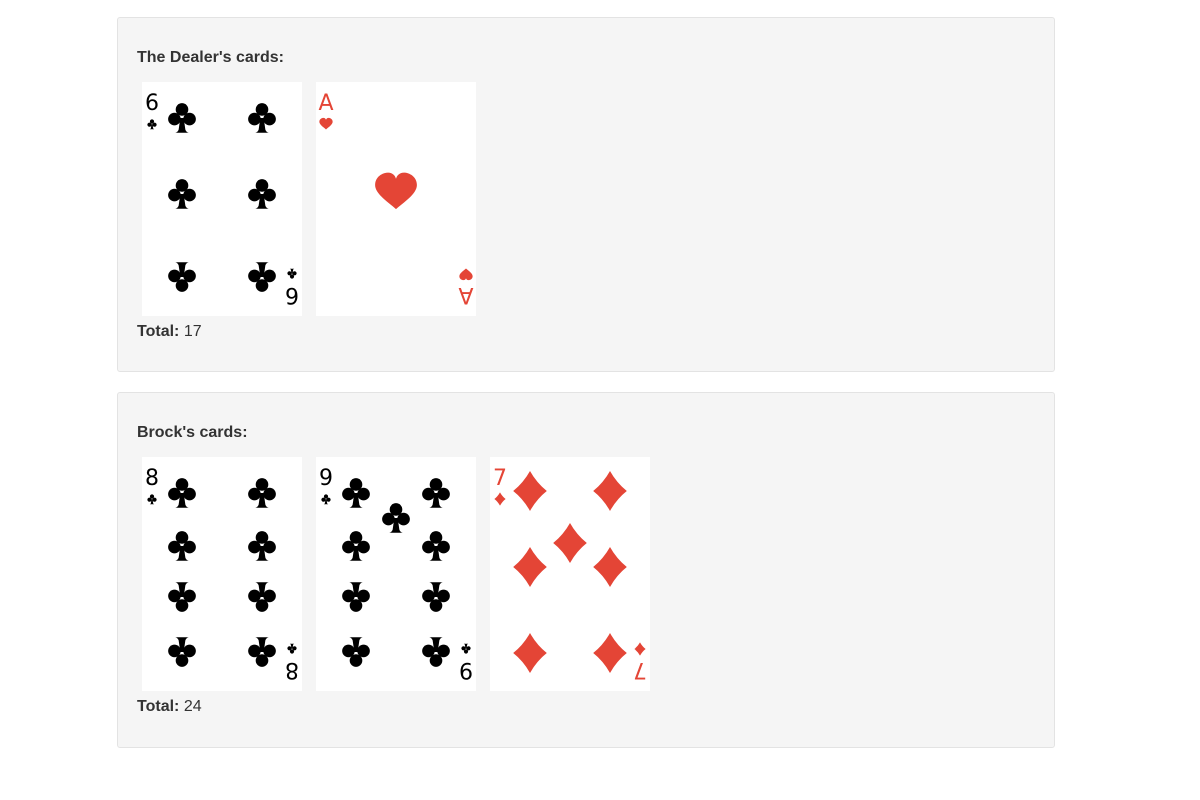 Image resolution: width=1200 pixels, height=800 pixels. I want to click on dealer-total: Total: 17, so click(169, 332).